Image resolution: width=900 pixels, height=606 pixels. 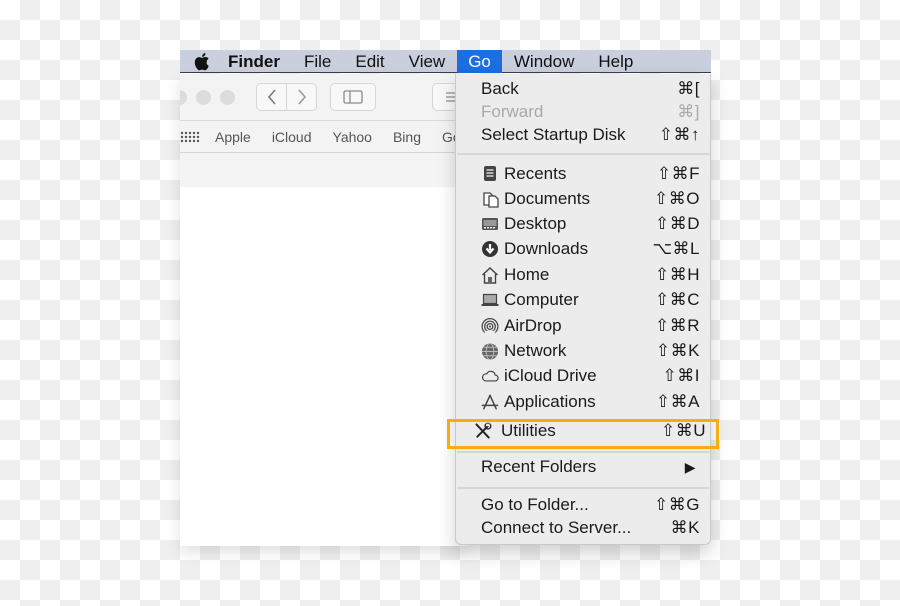 What do you see at coordinates (583, 224) in the screenshot?
I see `menu-item-desktop: Desktop ⇧⌘D` at bounding box center [583, 224].